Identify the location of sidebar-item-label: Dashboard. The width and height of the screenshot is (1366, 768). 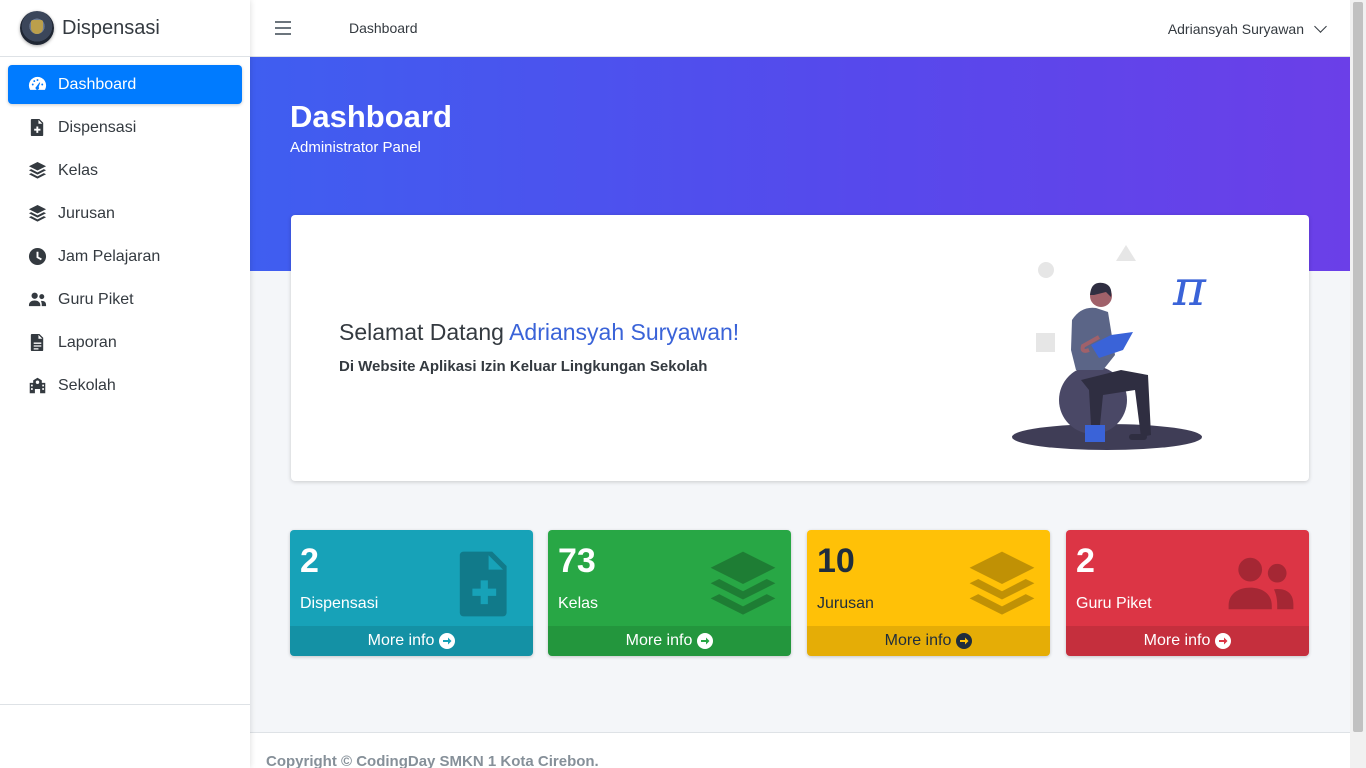
(97, 84).